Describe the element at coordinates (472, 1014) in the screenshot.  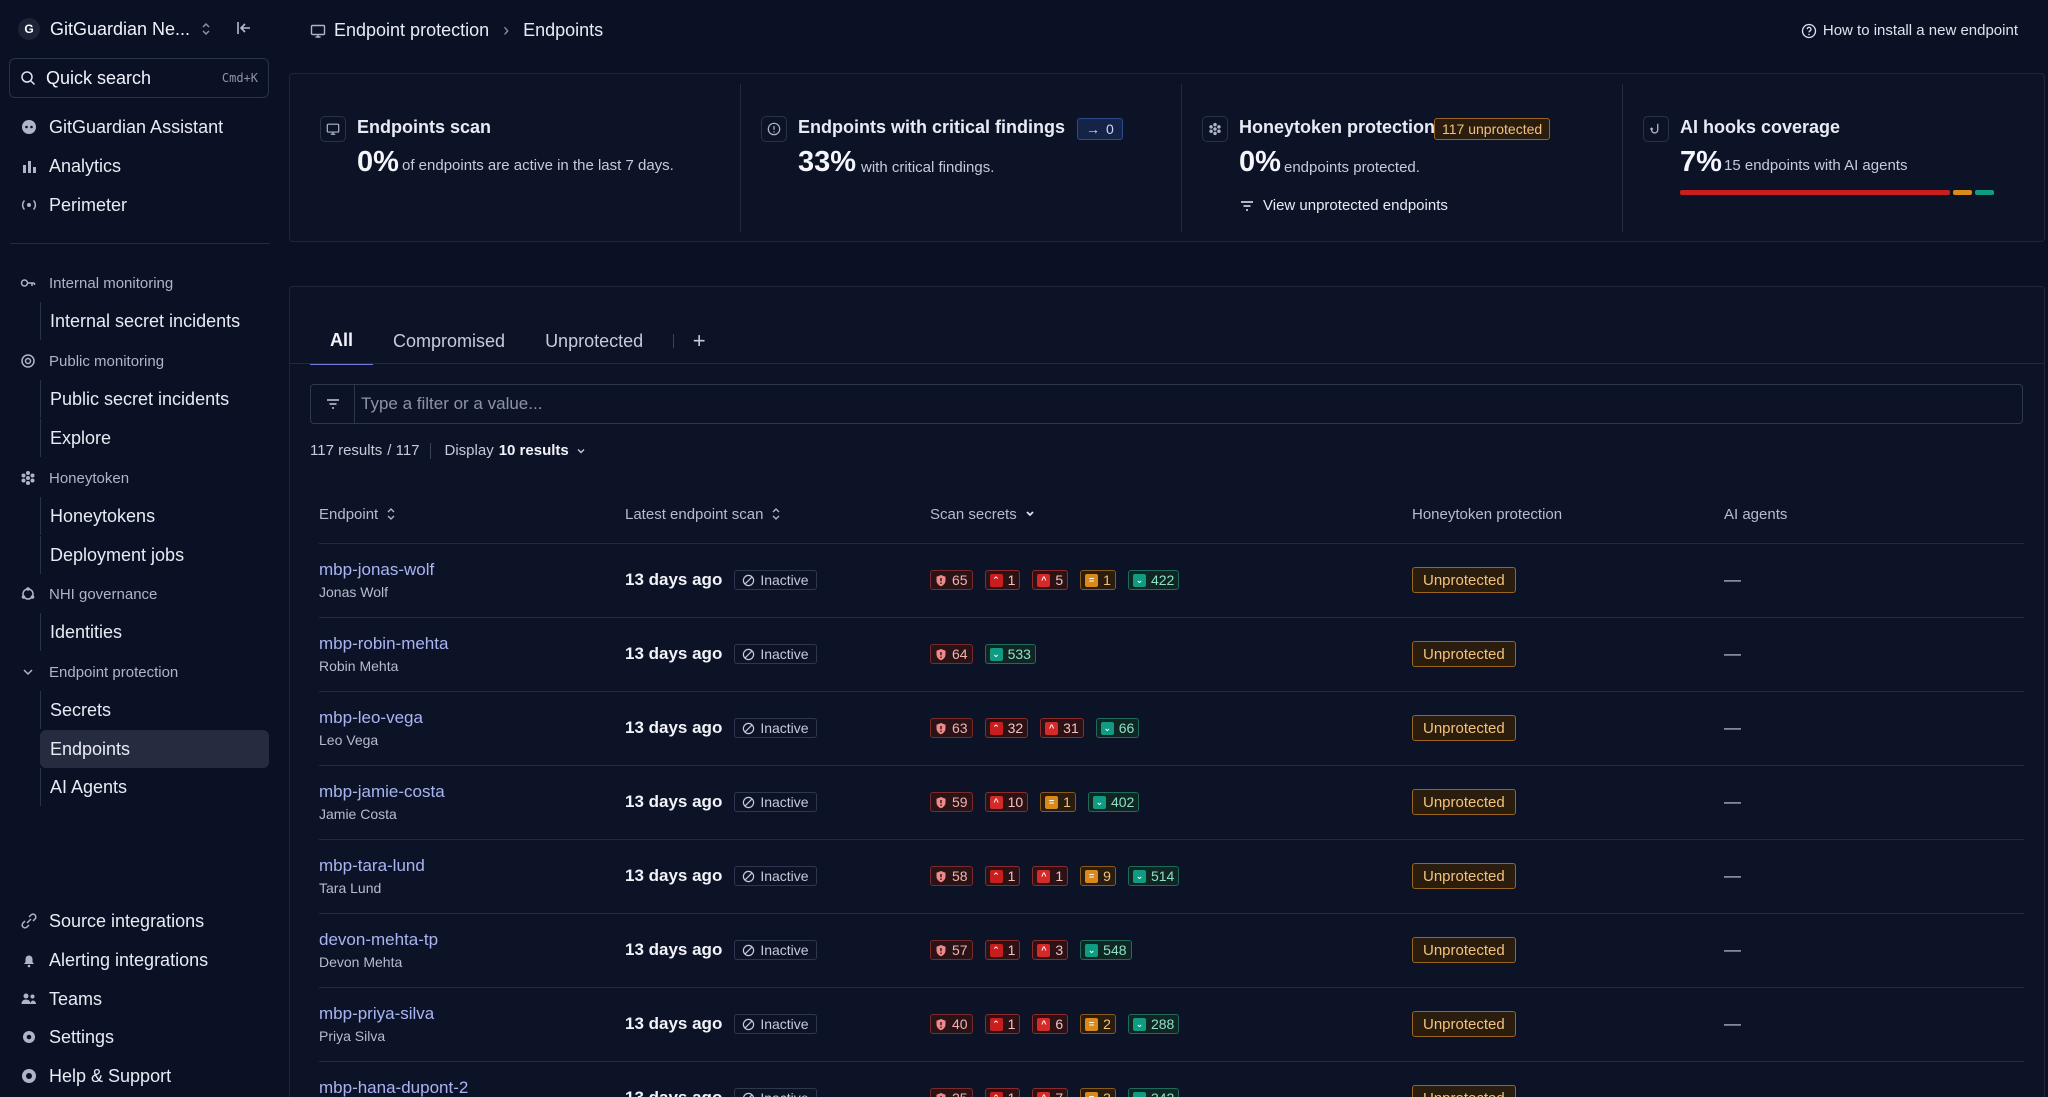
I see `endpoint-link: mbp-priya-silva` at that location.